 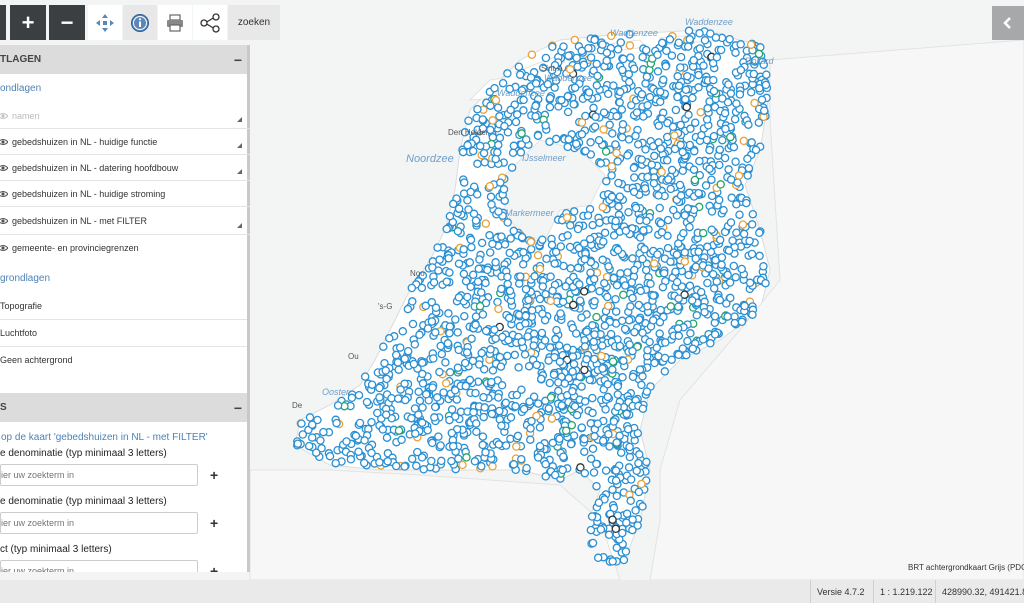 I want to click on collapse-panel-button, so click(x=1008, y=23).